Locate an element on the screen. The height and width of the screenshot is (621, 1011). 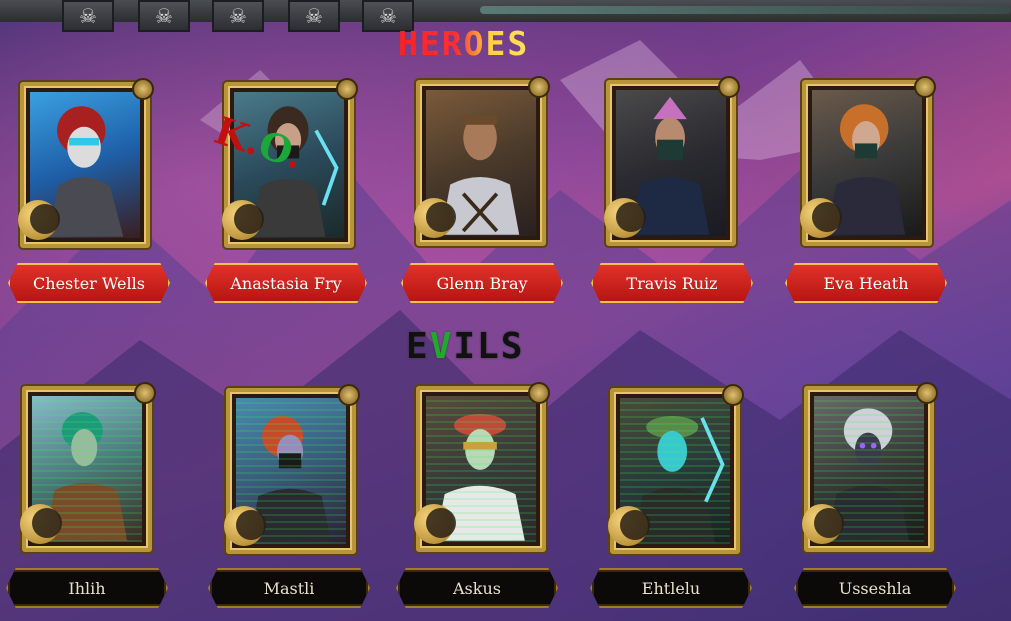
evil-name-label: Askus is located at coordinates (477, 588).